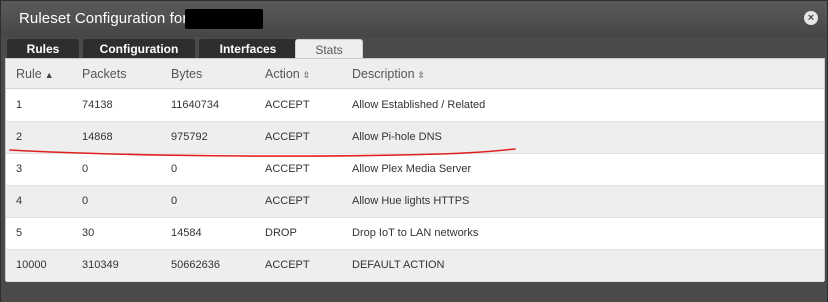 The height and width of the screenshot is (302, 828). What do you see at coordinates (19, 233) in the screenshot?
I see `cell-rule: 5` at bounding box center [19, 233].